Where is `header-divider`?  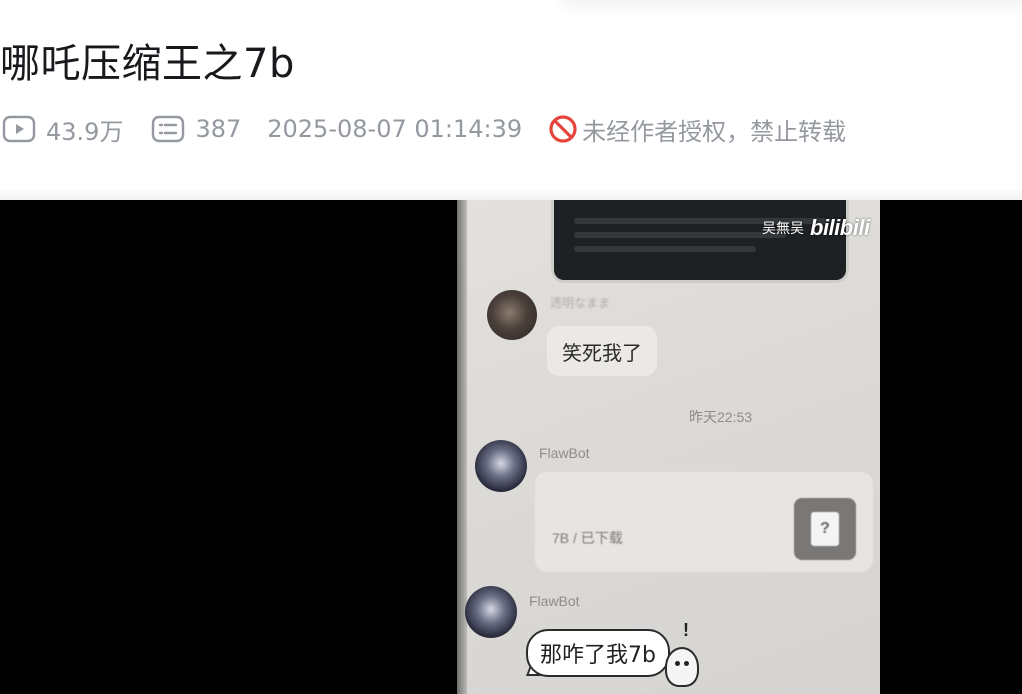 header-divider is located at coordinates (511, 195).